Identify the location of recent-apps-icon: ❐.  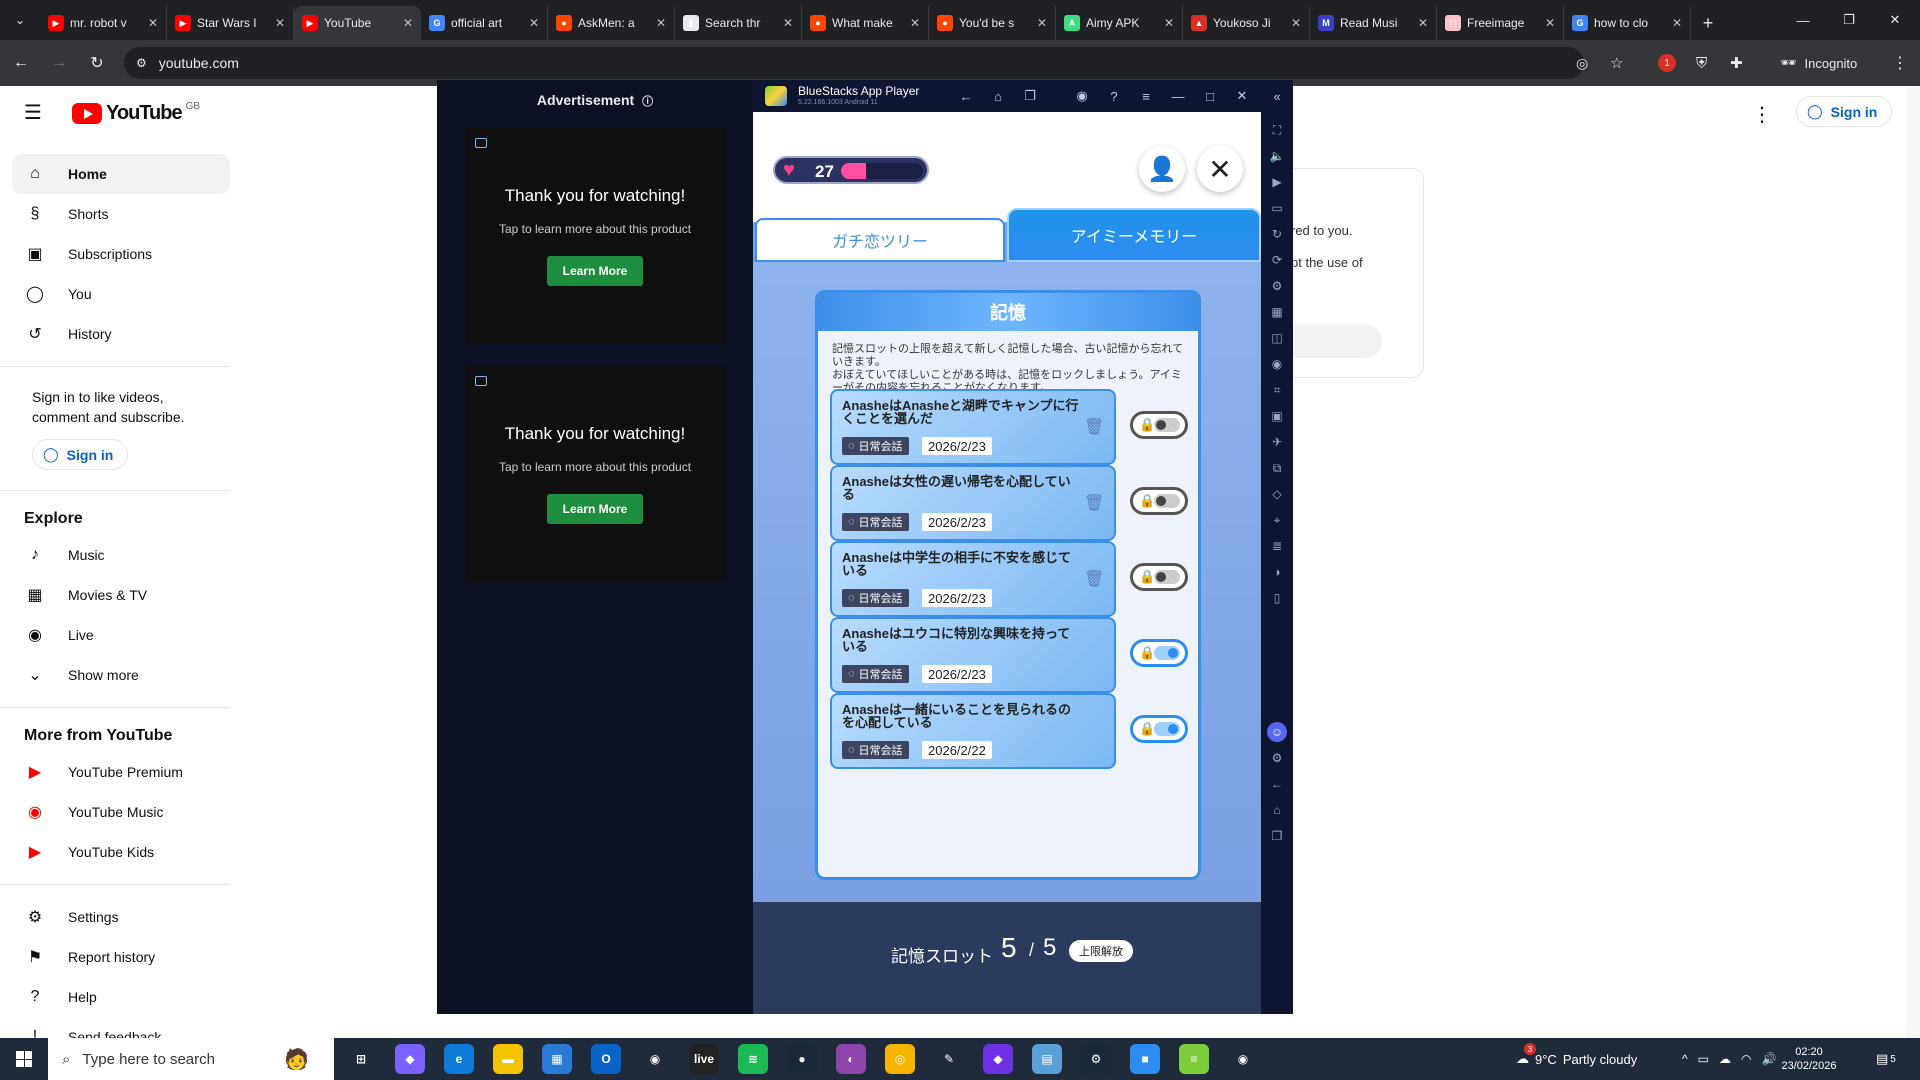
(1030, 96).